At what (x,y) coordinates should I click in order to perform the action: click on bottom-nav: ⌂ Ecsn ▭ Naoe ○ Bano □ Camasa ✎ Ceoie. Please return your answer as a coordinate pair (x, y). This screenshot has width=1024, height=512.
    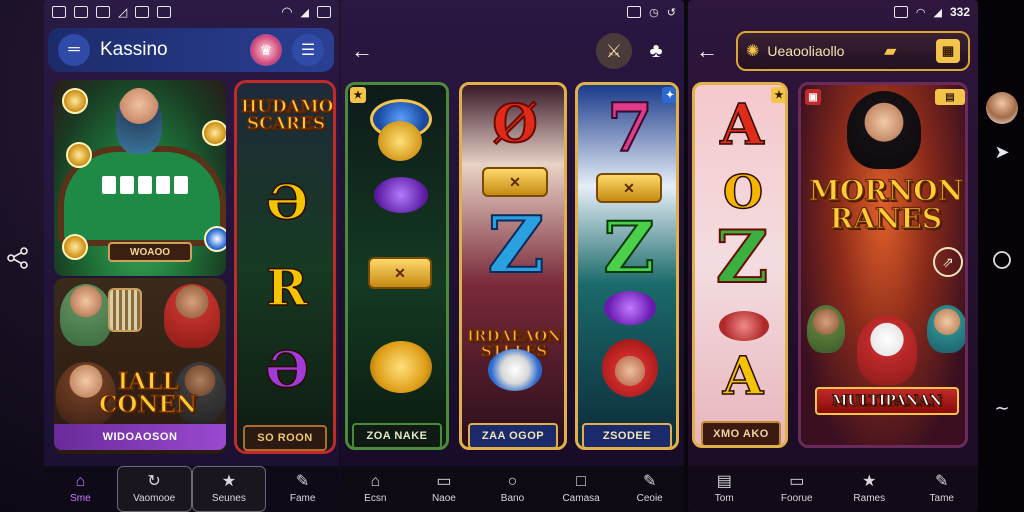
    Looking at the image, I should click on (512, 489).